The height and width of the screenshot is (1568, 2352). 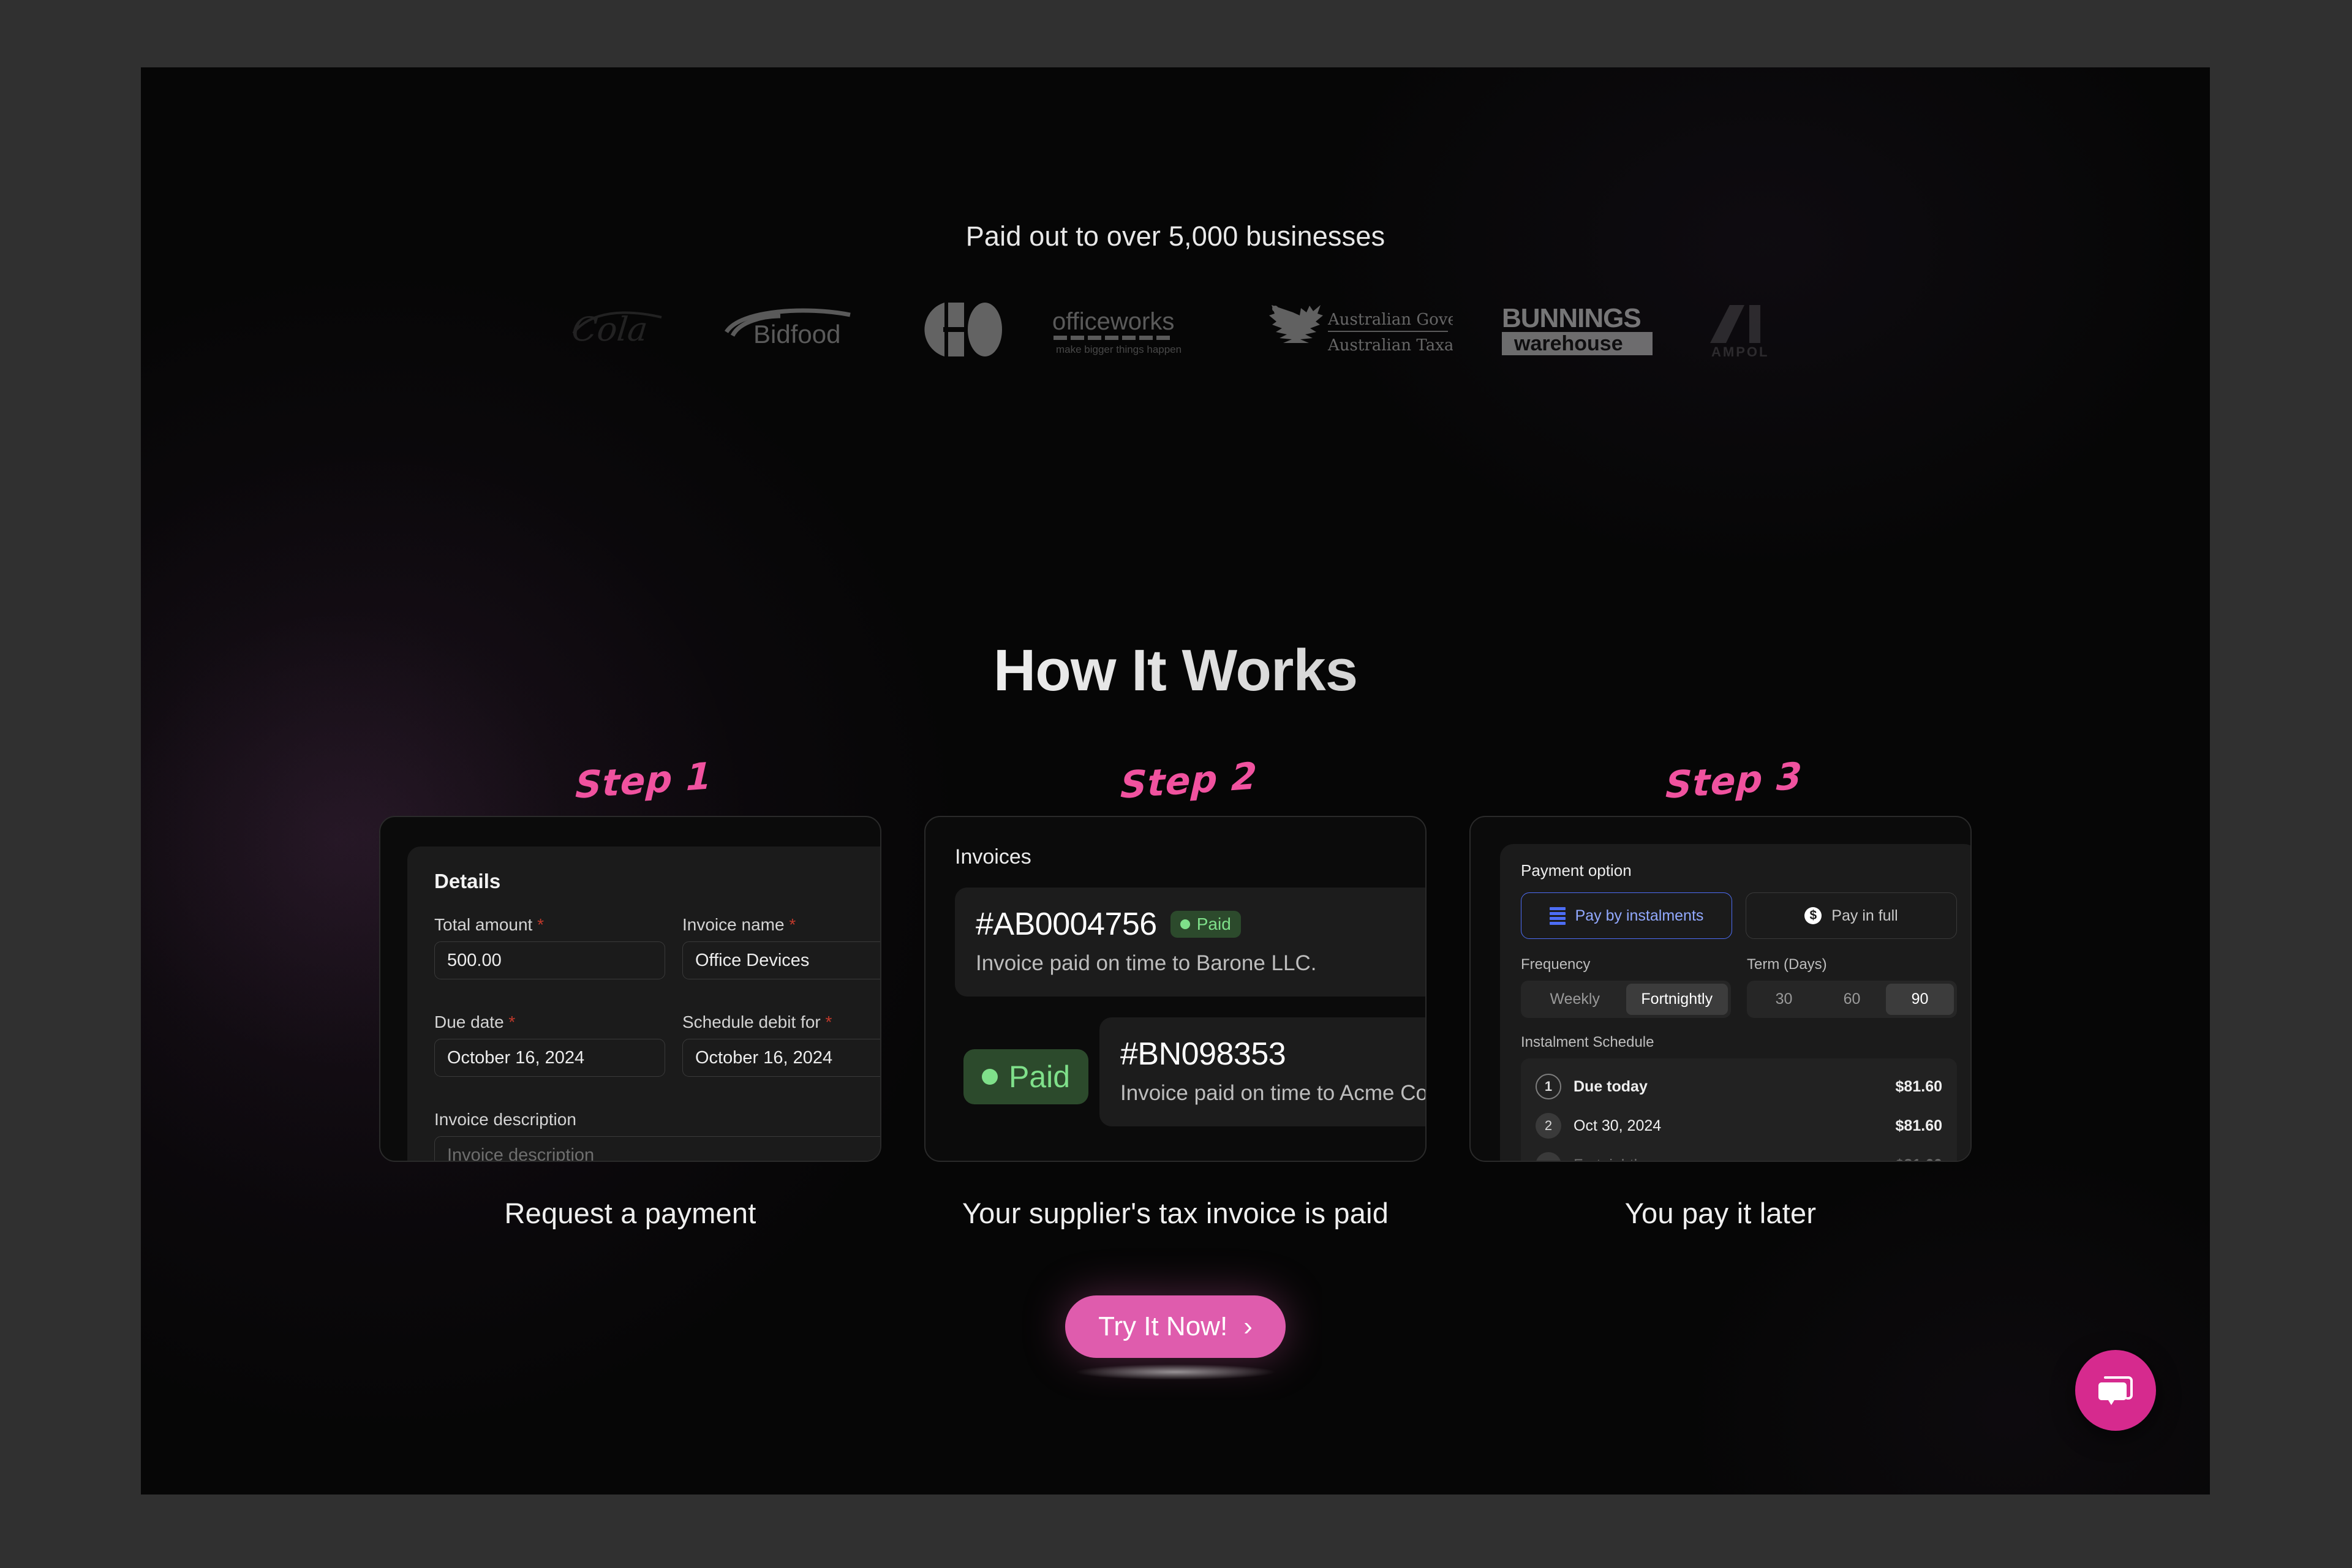 I want to click on step-2-kicker: Step 2, so click(x=1189, y=781).